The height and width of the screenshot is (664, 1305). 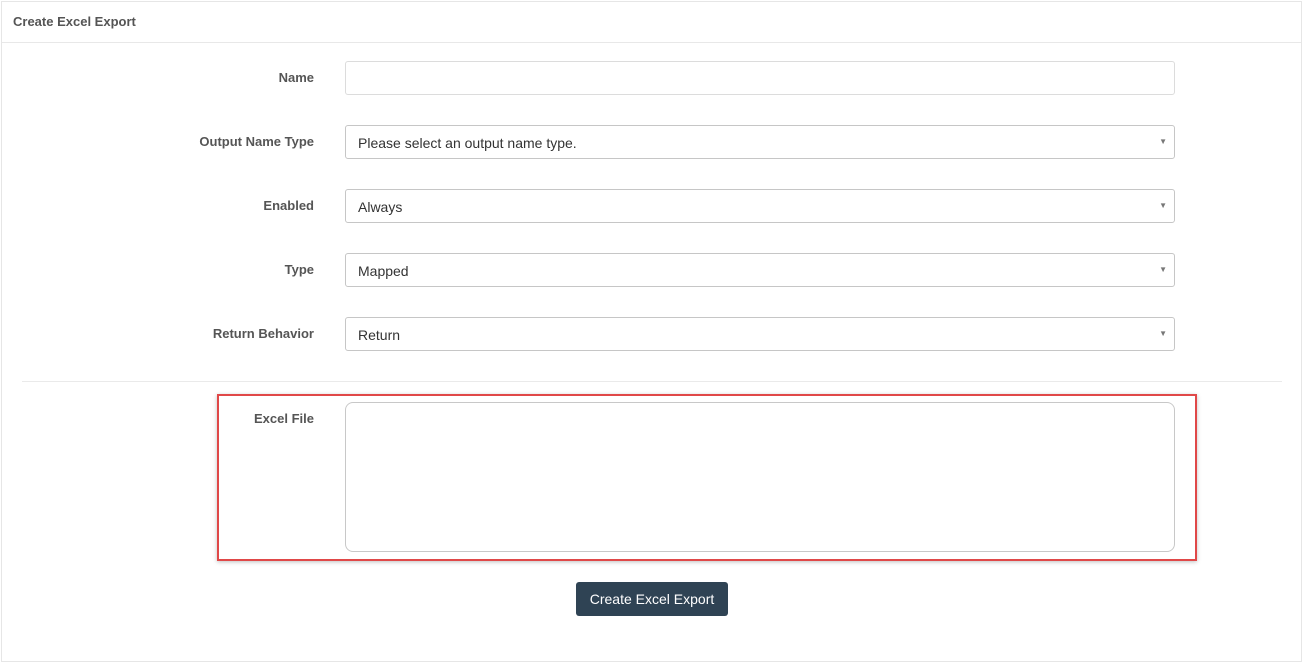 What do you see at coordinates (256, 141) in the screenshot?
I see `output-name-type-label: Output Name Type` at bounding box center [256, 141].